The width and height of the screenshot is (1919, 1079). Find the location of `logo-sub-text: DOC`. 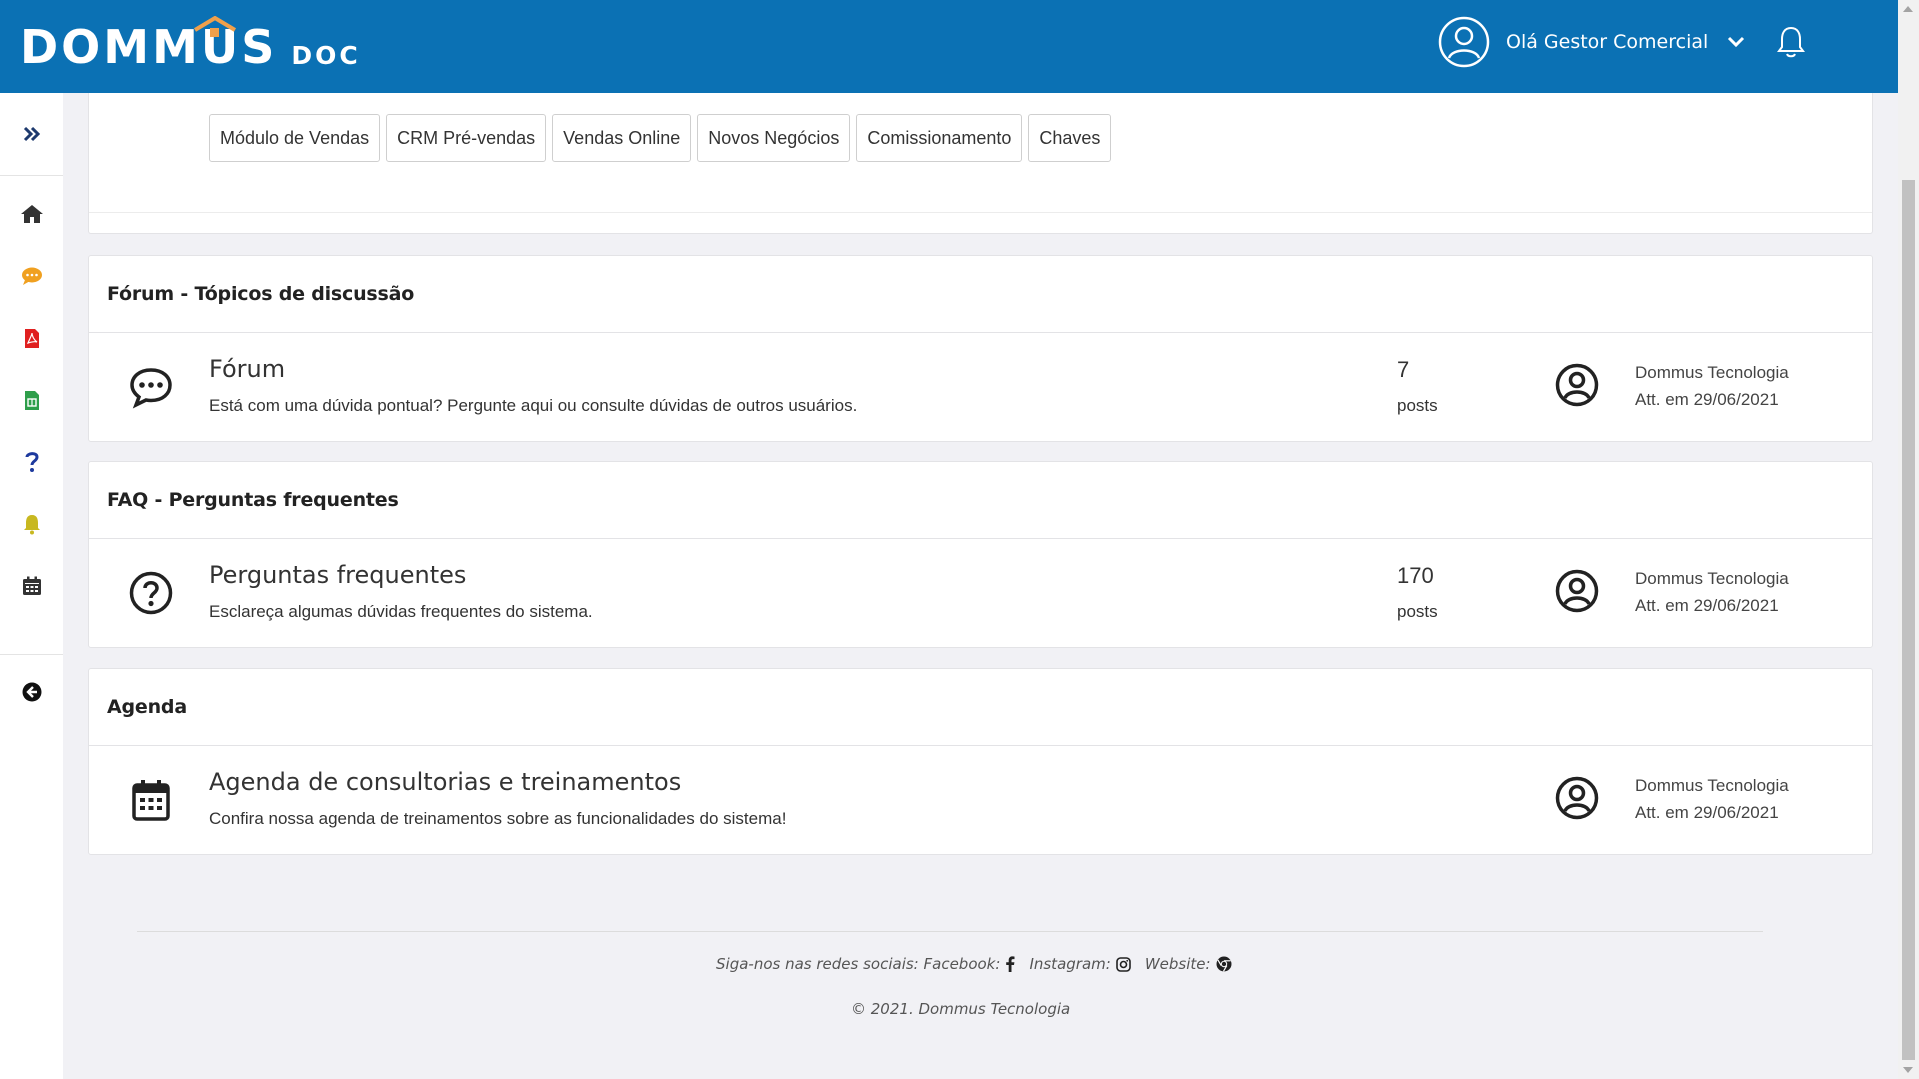

logo-sub-text: DOC is located at coordinates (326, 55).